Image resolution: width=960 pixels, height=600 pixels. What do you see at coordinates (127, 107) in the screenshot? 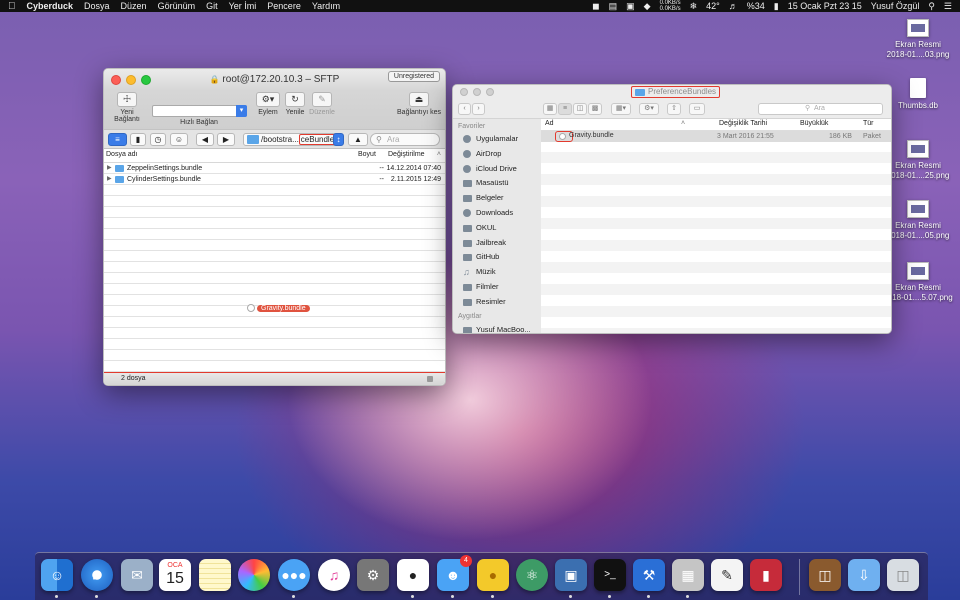
I see `new-connection-button: ☩ Yeni Bağlantı` at bounding box center [127, 107].